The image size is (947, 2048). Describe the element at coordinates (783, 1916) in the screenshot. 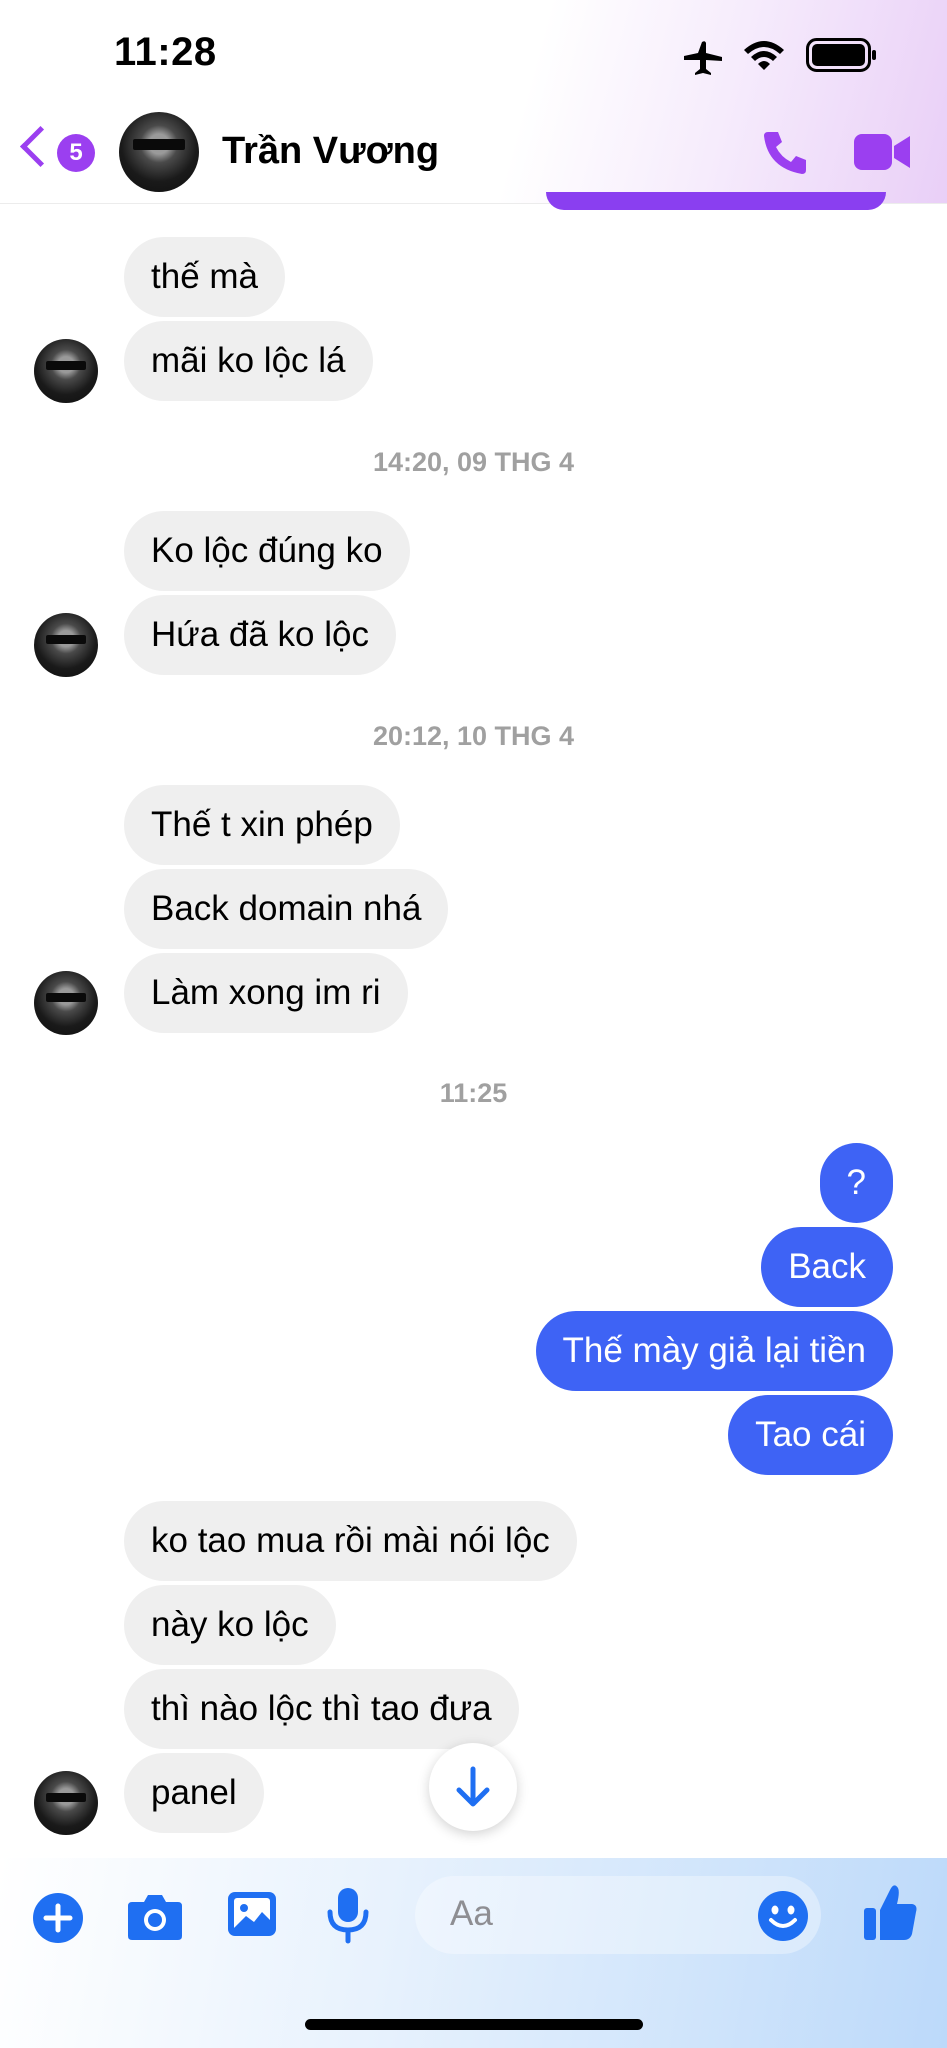

I see `emoji-icon` at that location.